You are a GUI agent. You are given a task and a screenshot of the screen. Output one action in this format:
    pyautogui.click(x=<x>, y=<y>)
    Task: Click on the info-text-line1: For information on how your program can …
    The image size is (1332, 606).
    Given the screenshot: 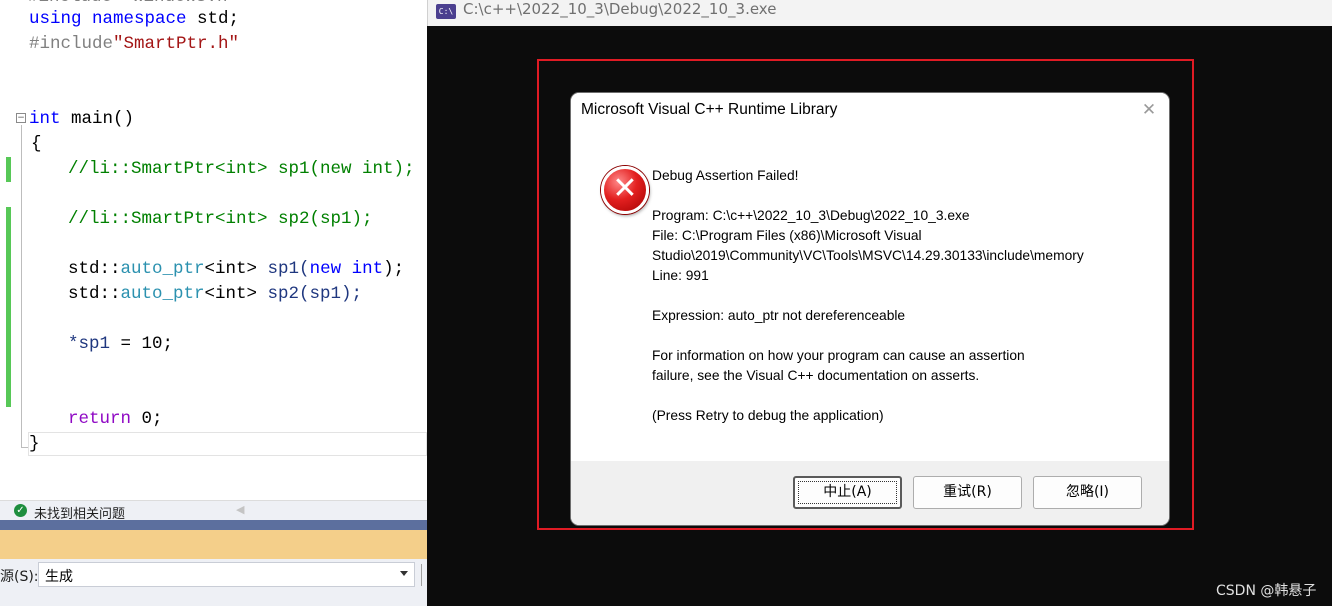 What is the action you would take?
    pyautogui.click(x=838, y=355)
    